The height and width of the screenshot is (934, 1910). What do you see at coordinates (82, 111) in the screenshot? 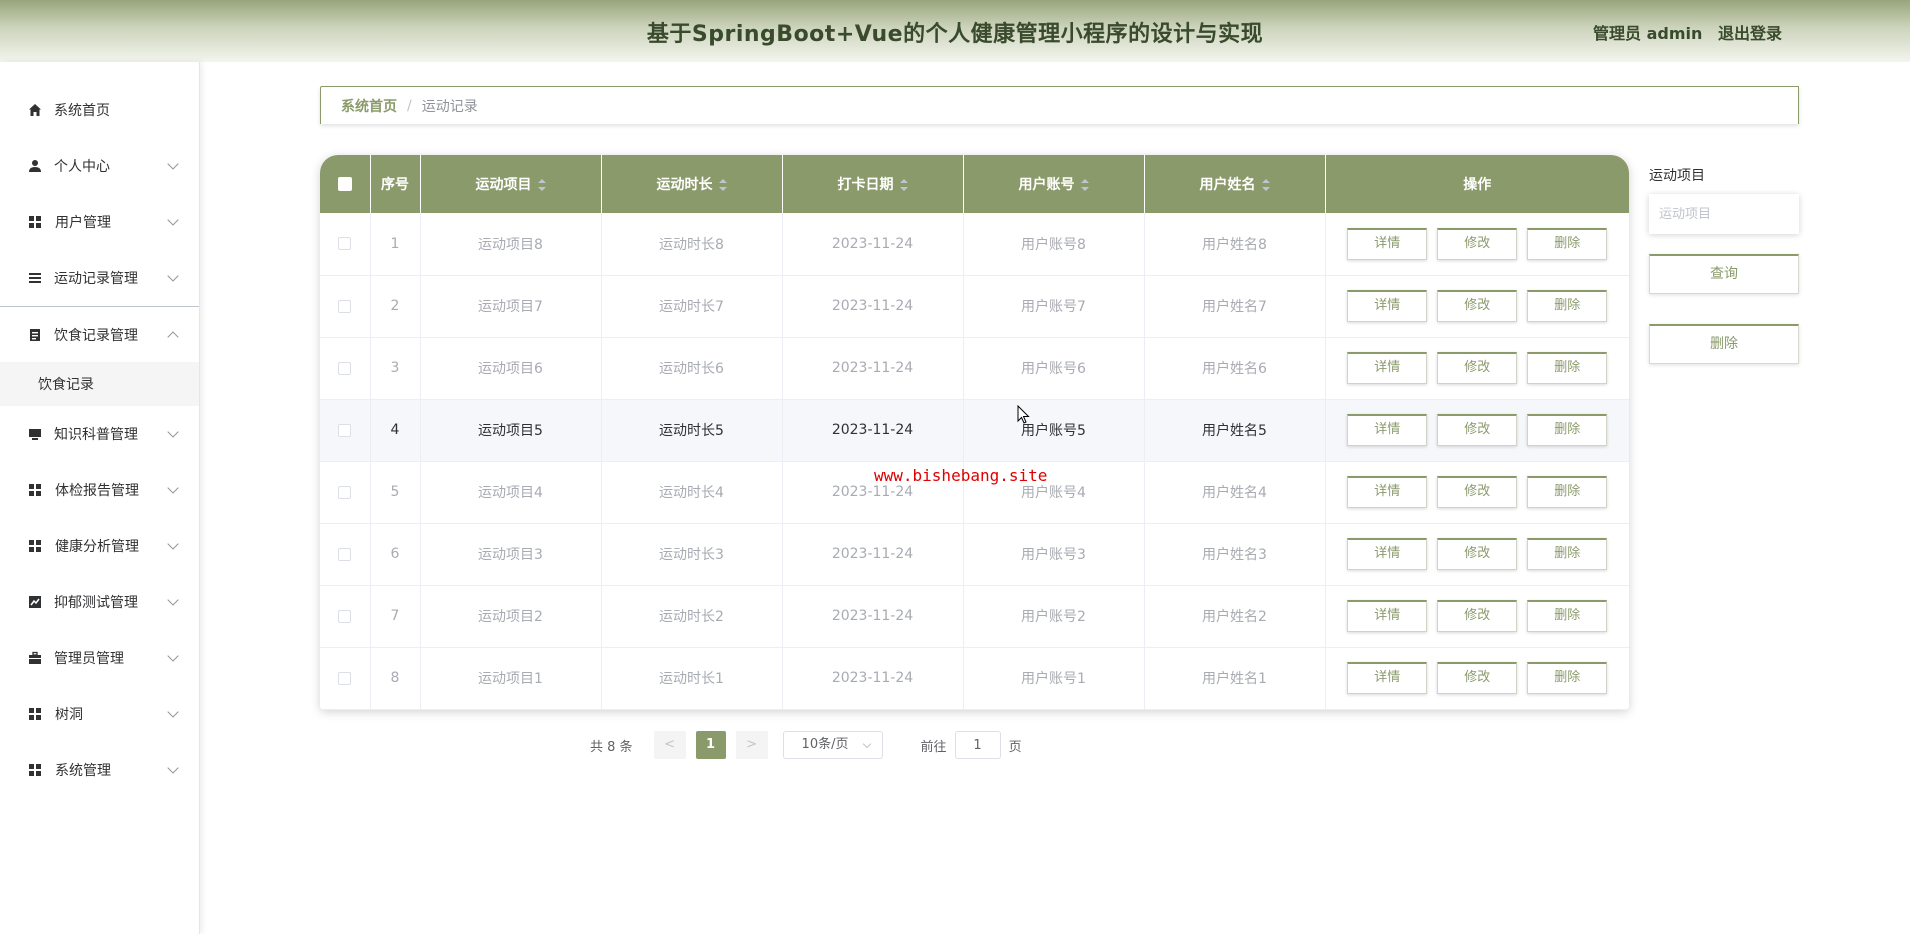
I see `sidebar-item-label: 系统首页` at bounding box center [82, 111].